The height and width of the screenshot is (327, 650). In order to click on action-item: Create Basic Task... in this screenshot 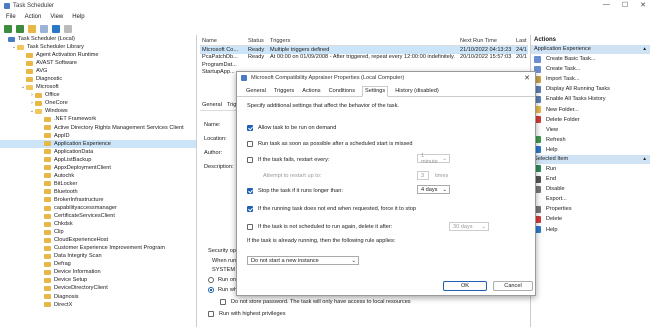, I will do `click(590, 59)`.